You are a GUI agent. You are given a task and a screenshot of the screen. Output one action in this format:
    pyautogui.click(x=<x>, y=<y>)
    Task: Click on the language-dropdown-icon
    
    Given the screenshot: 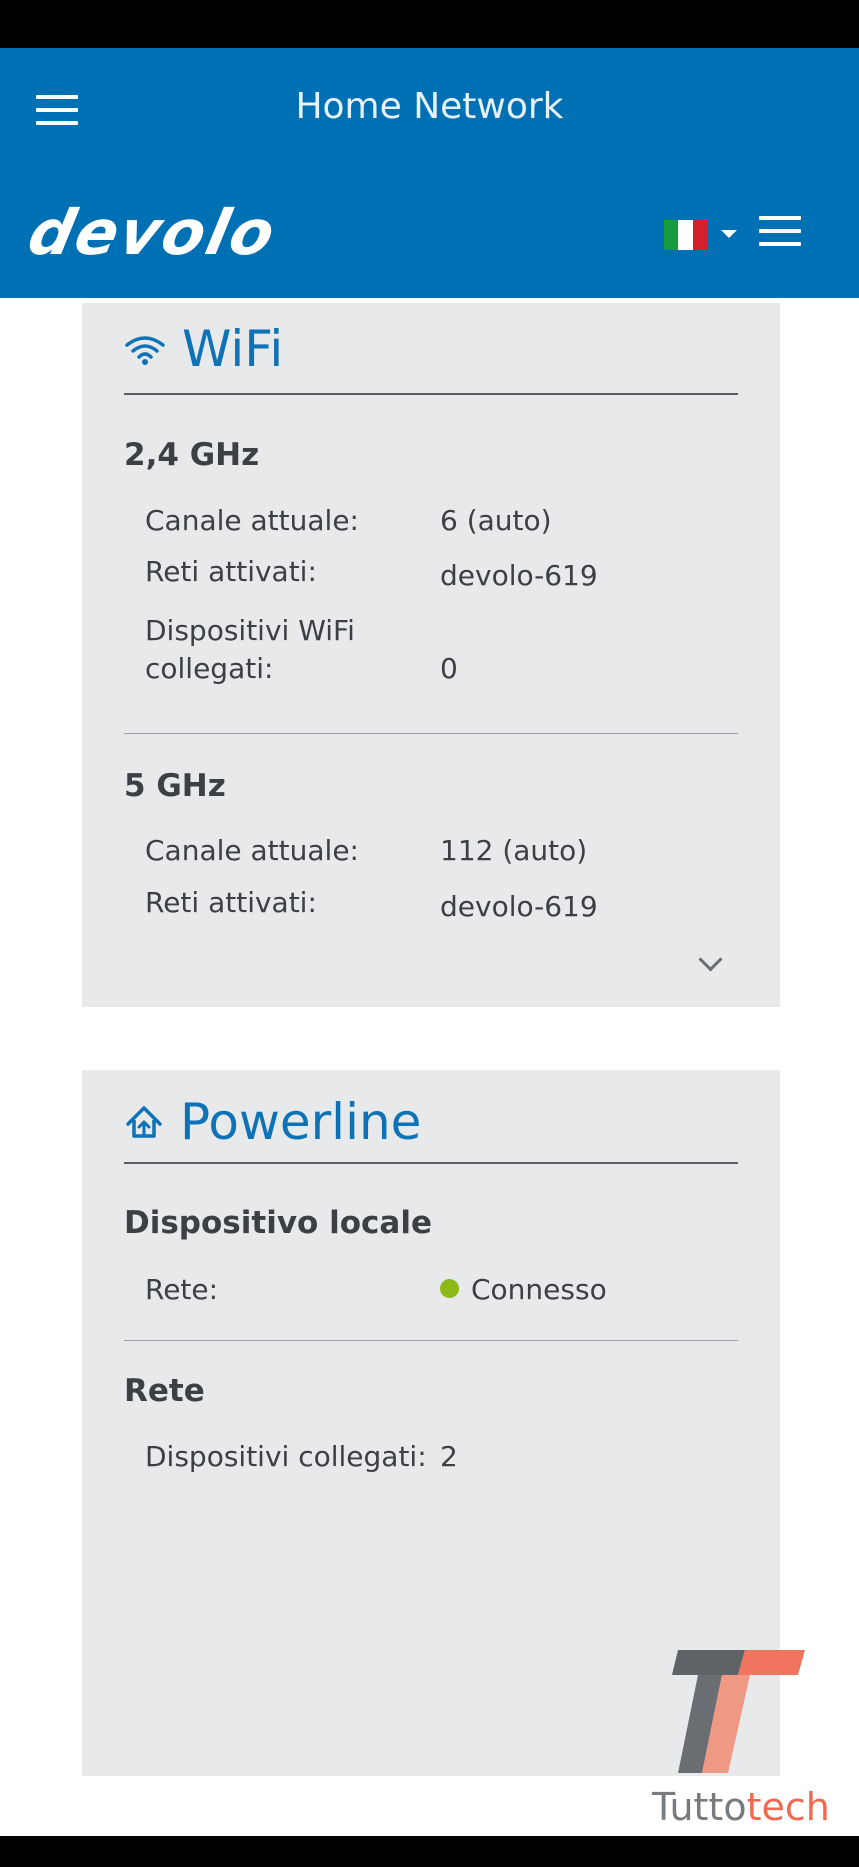 What is the action you would take?
    pyautogui.click(x=729, y=234)
    